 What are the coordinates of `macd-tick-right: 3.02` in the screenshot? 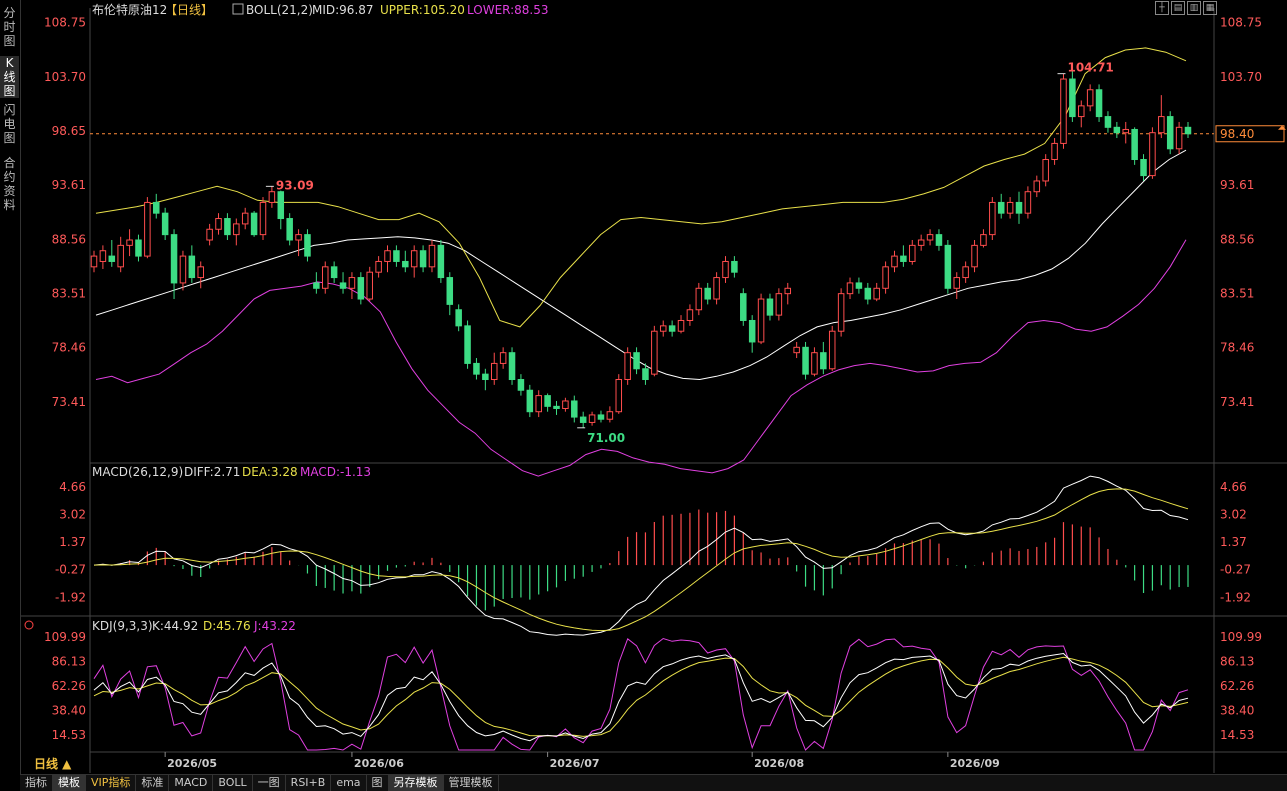 It's located at (1233, 515).